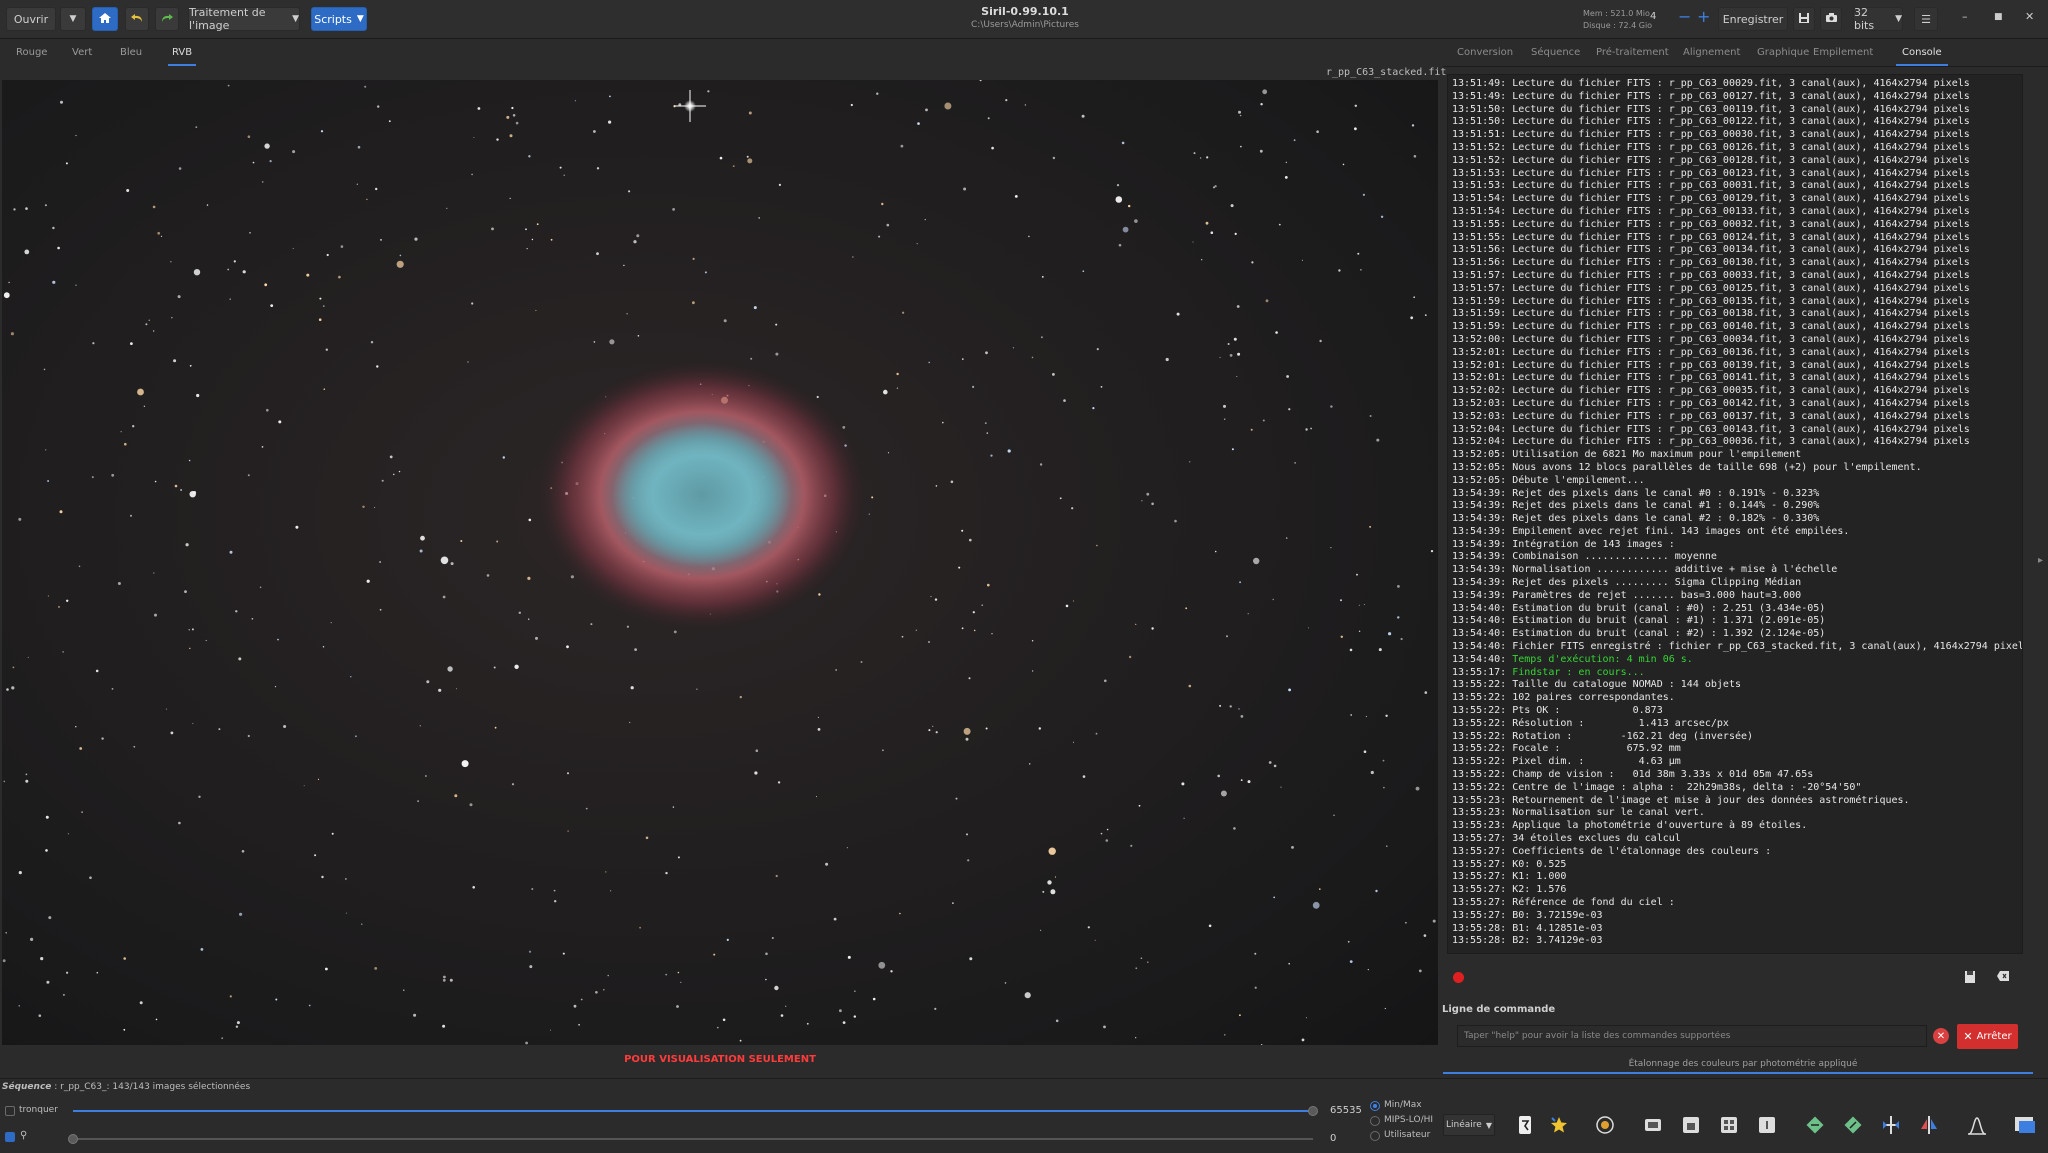  I want to click on user-radio, so click(1375, 1136).